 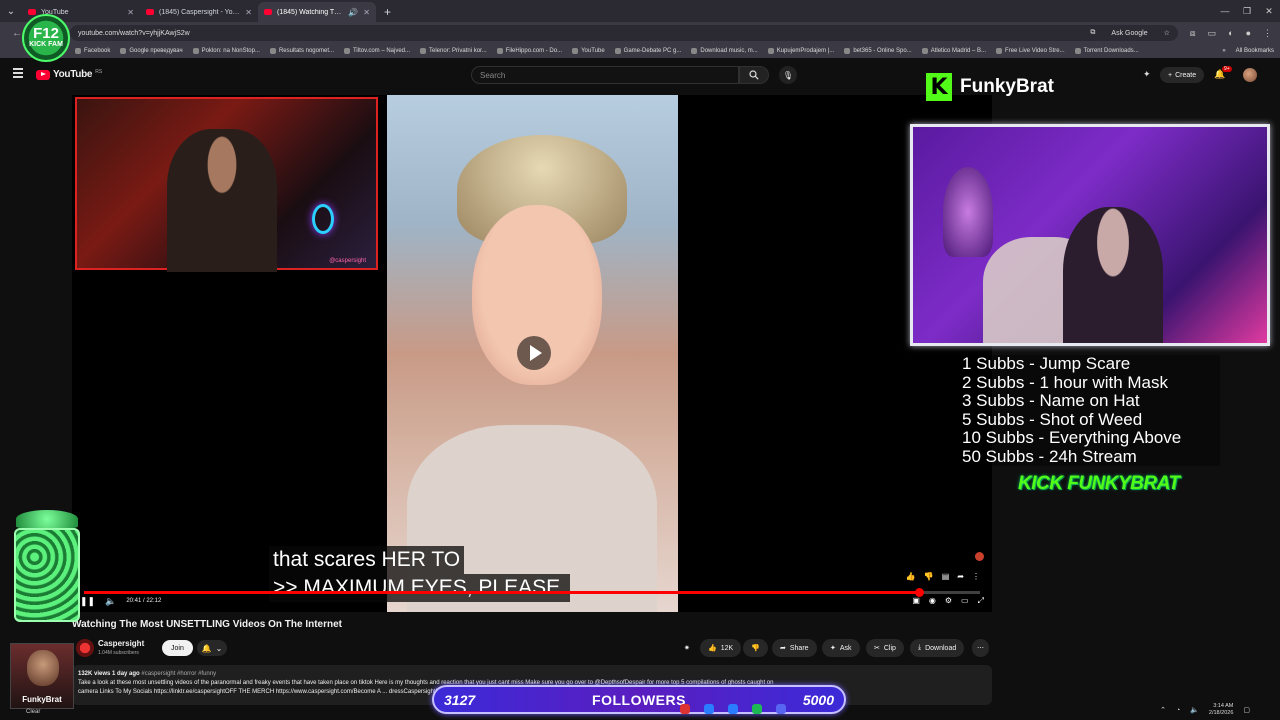 I want to click on dislike-icon: 👎, so click(x=929, y=576).